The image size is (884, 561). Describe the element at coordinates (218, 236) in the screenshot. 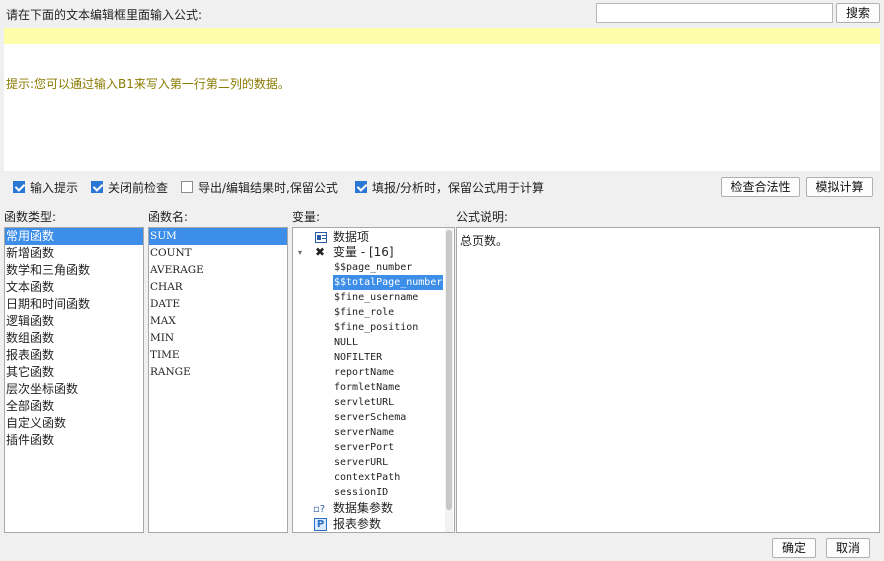

I see `list-item: SUM` at that location.